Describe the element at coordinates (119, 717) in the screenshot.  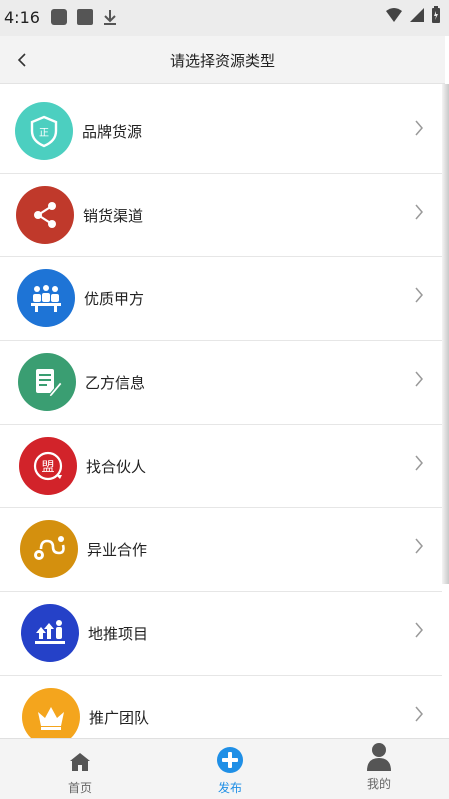
I see `list-item-label: 推广团队` at that location.